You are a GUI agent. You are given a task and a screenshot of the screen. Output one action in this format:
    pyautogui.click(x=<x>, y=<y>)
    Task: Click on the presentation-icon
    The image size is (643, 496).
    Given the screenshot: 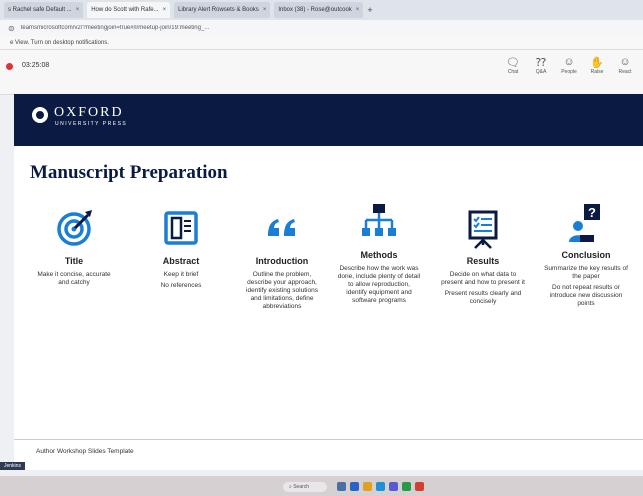 What is the action you would take?
    pyautogui.click(x=483, y=230)
    